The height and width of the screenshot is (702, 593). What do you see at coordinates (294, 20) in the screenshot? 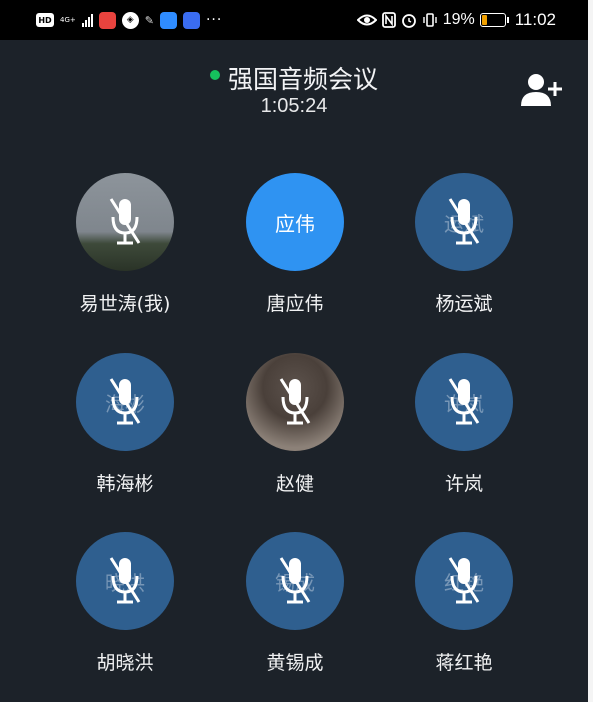
I see `status-bar: HD 4G+ ◈ ✎ ··· 19% 11:02` at bounding box center [294, 20].